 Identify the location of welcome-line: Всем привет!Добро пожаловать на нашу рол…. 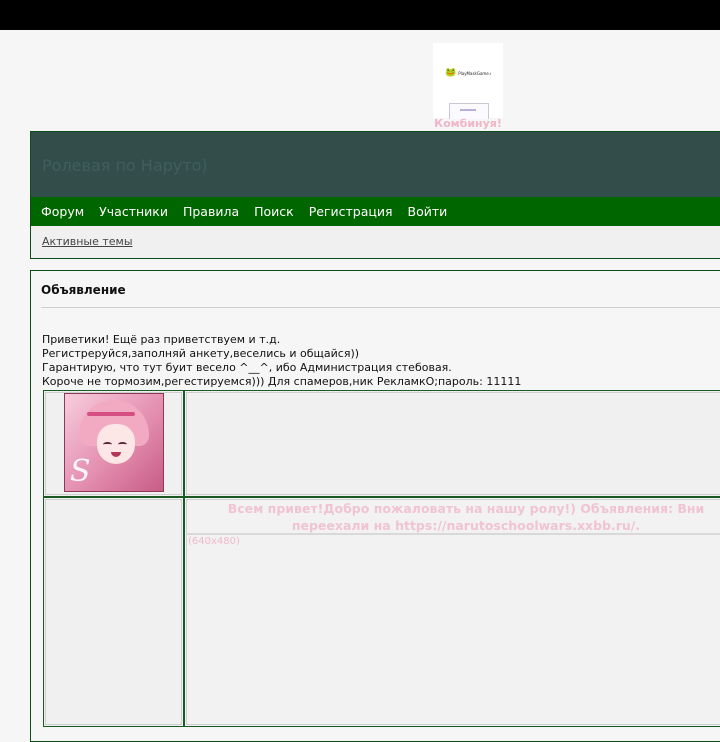
(466, 508).